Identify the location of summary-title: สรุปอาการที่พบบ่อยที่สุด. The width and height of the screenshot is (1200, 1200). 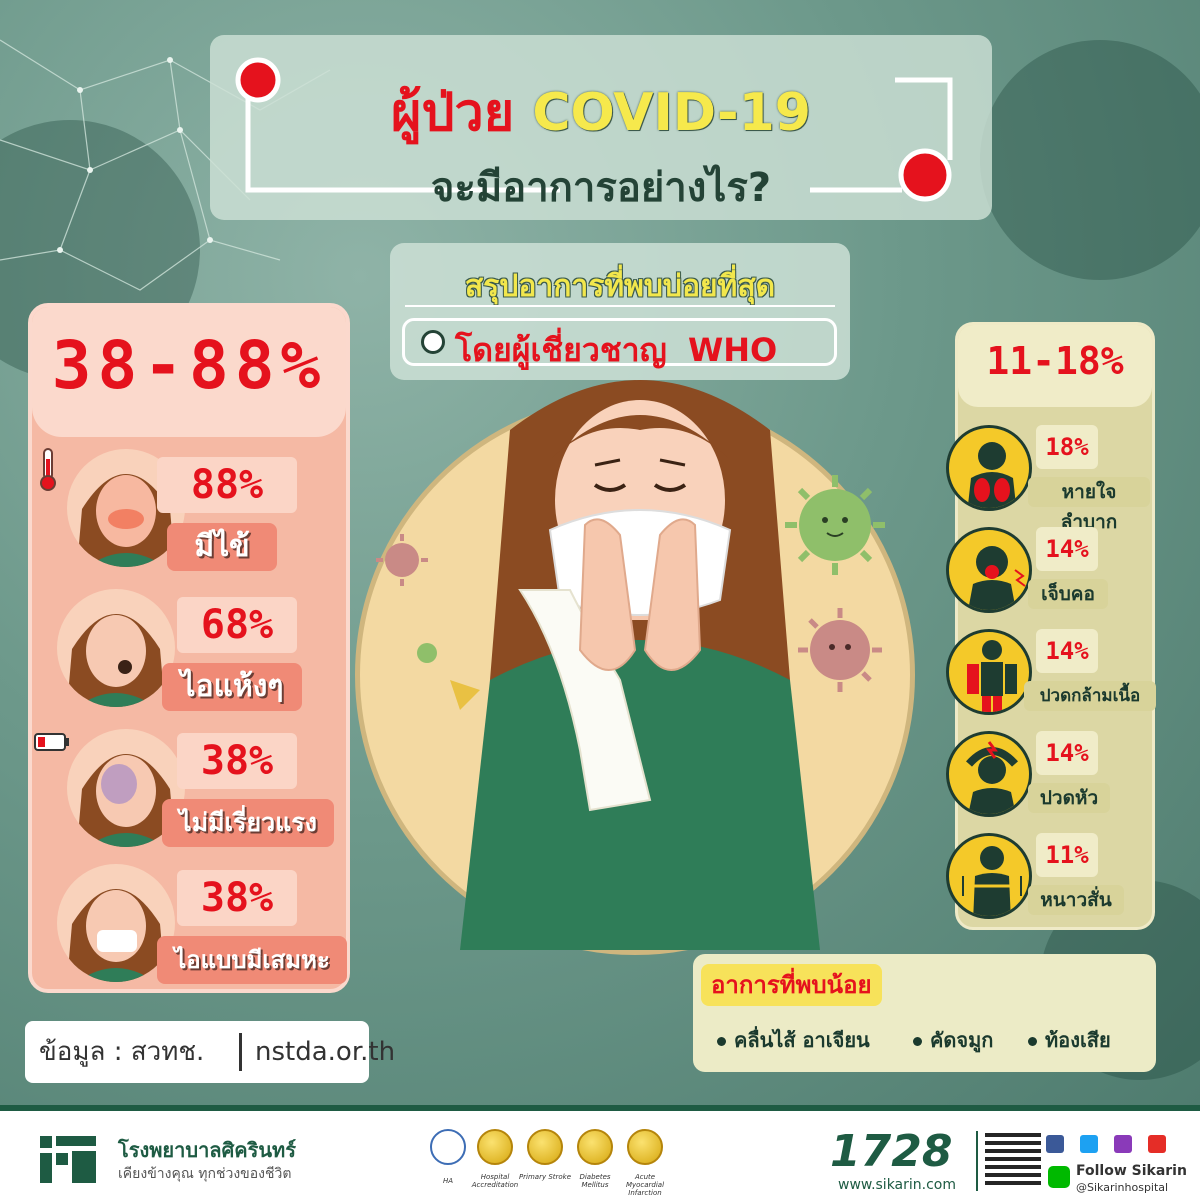
(620, 286).